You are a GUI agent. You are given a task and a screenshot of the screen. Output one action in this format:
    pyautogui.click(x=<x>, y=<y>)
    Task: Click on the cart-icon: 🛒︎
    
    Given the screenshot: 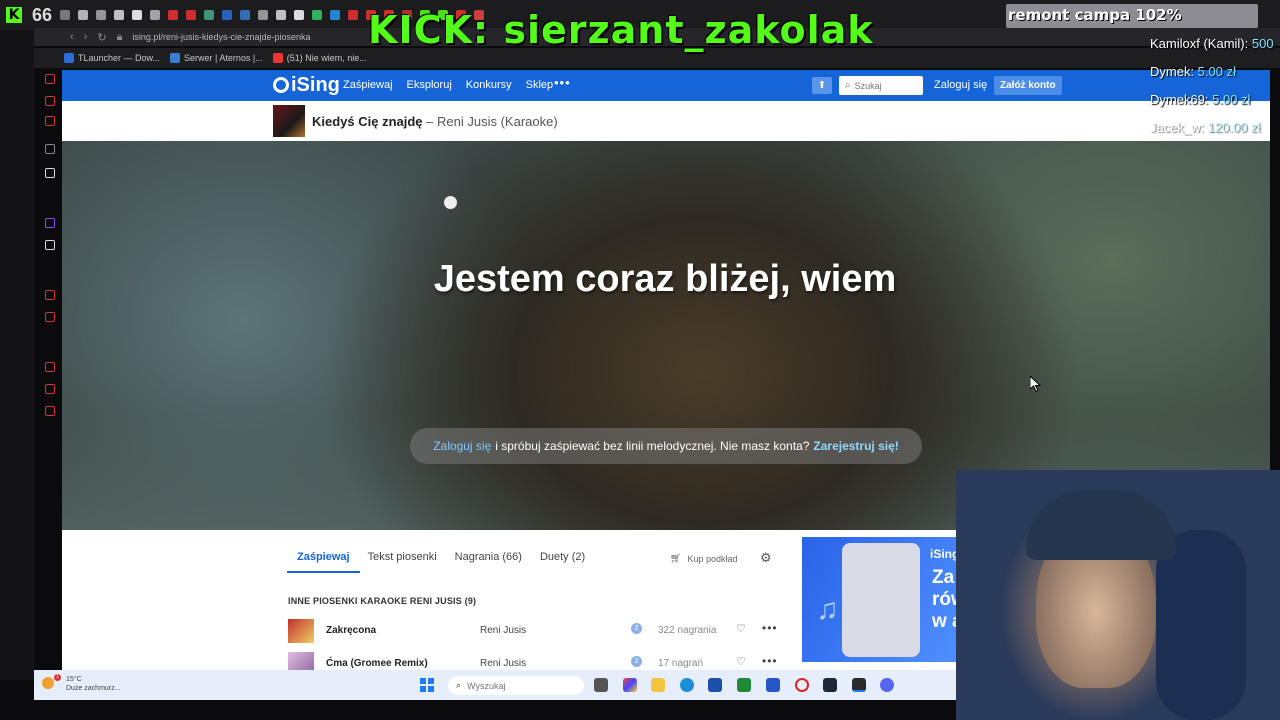 What is the action you would take?
    pyautogui.click(x=676, y=558)
    